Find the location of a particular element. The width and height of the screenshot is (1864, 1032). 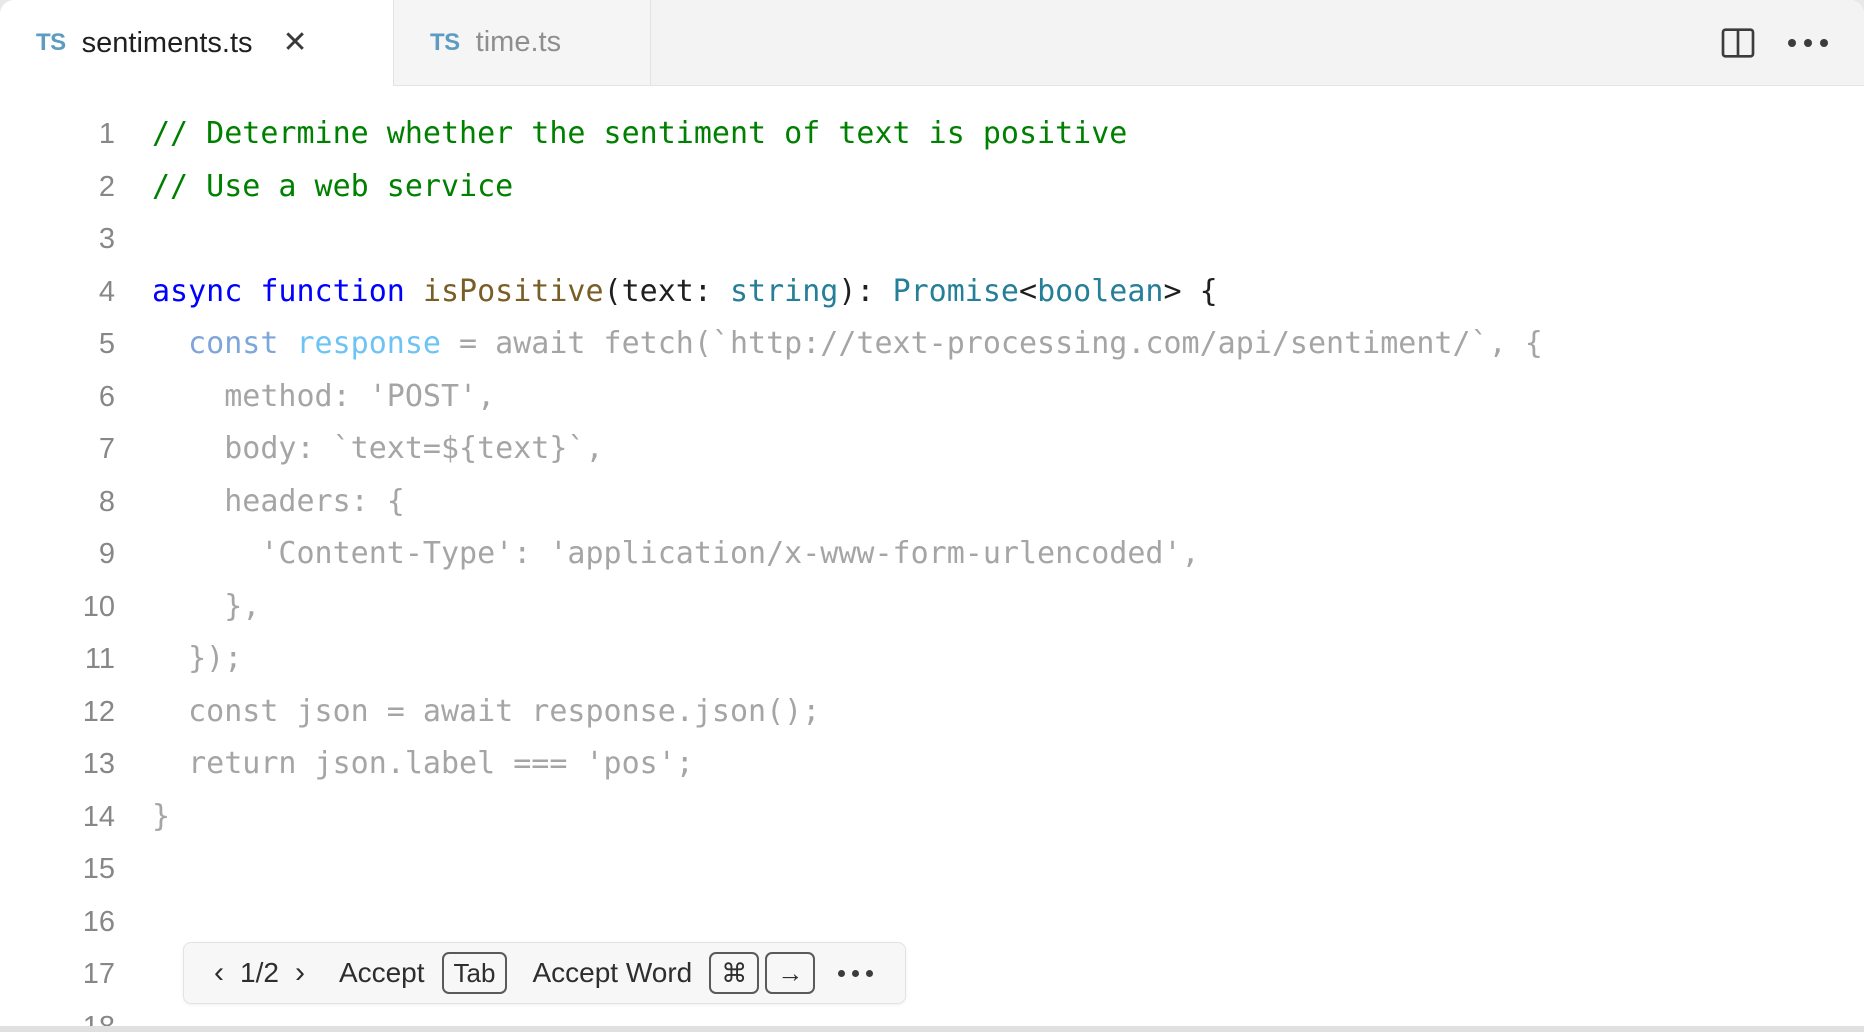

ghost-text: } is located at coordinates (161, 816).